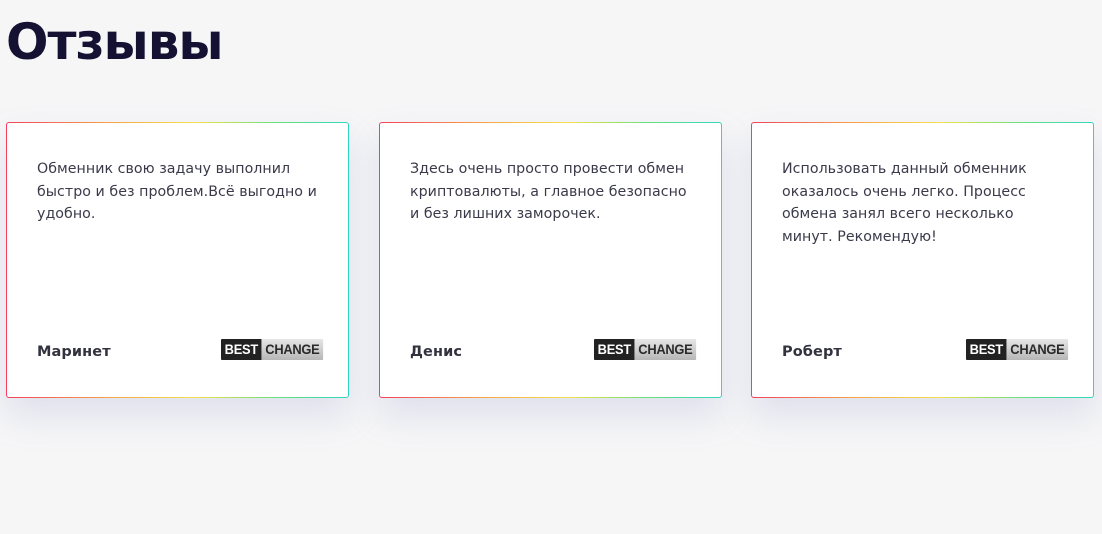  I want to click on review-author: Маринет, so click(74, 352).